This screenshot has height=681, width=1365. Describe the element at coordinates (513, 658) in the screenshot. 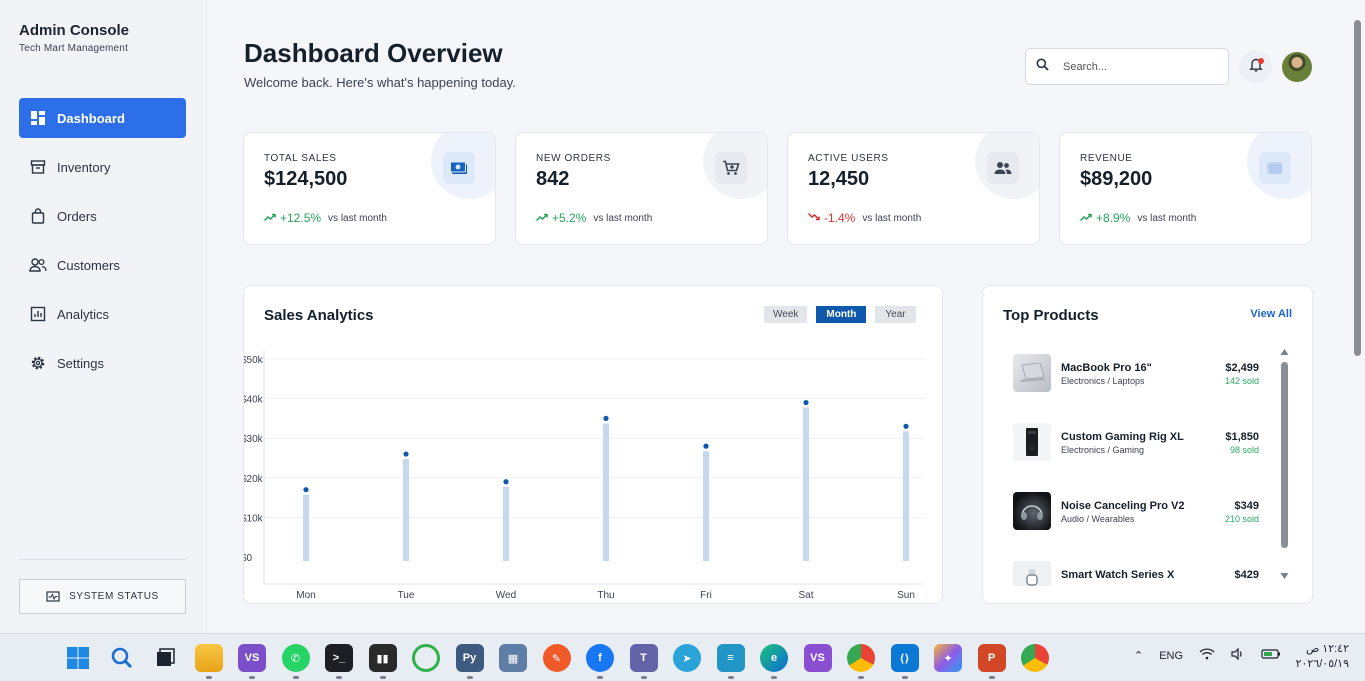

I see `calculator-icon: ▦` at that location.